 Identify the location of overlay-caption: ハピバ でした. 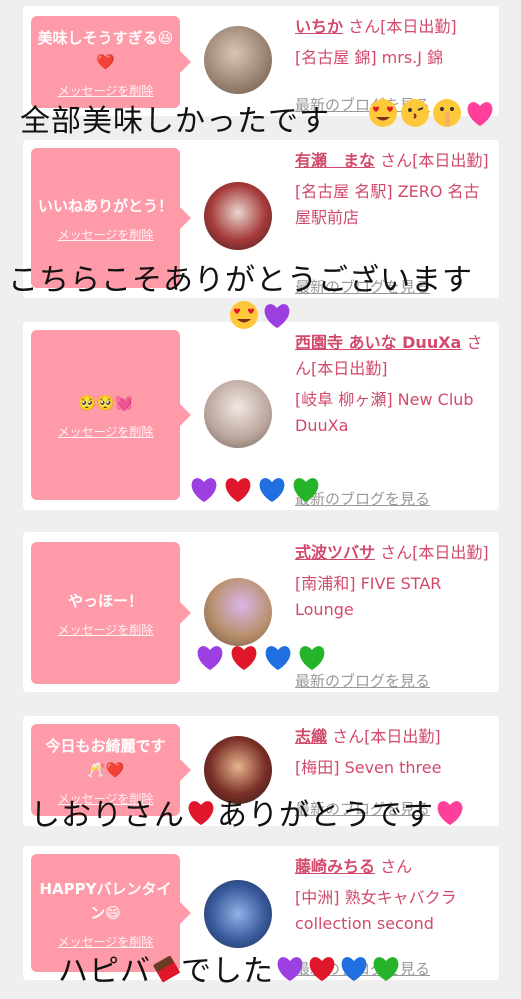
(230, 968).